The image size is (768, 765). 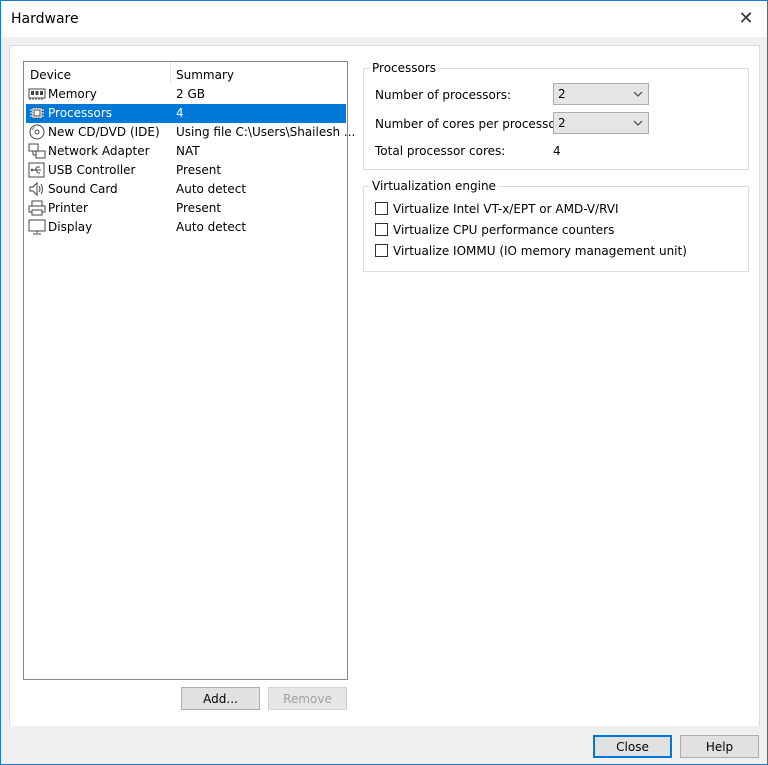 What do you see at coordinates (384, 19) in the screenshot?
I see `title-bar: Hardware ✕` at bounding box center [384, 19].